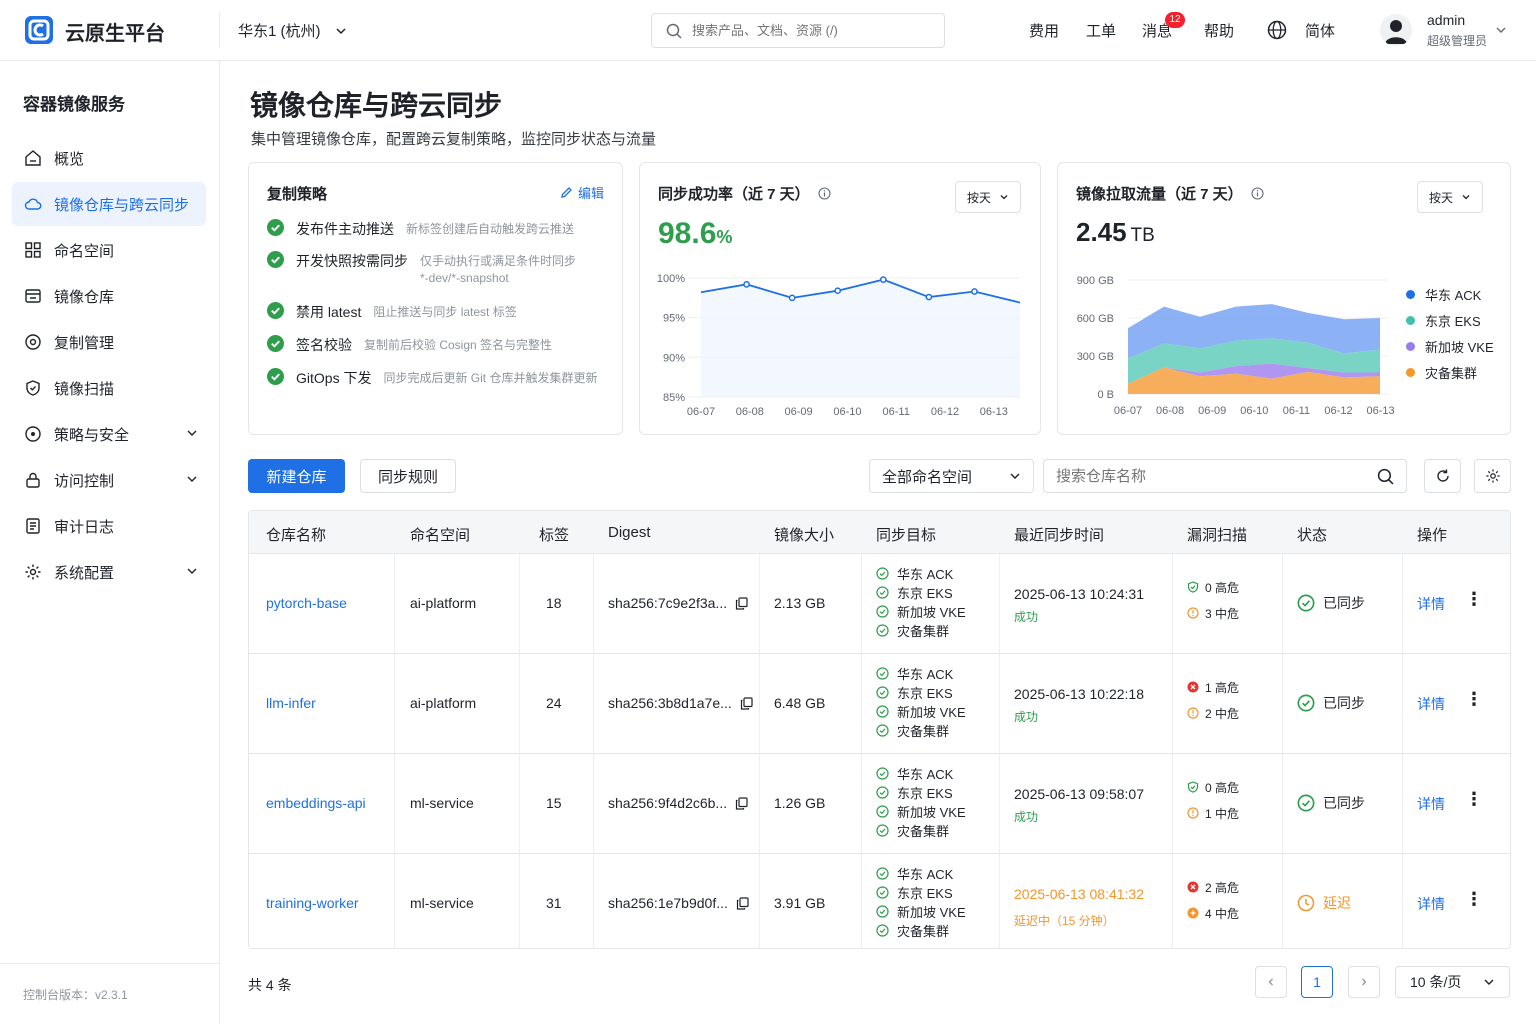  What do you see at coordinates (925, 874) in the screenshot?
I see `sync-target-name: 华东 ACK` at bounding box center [925, 874].